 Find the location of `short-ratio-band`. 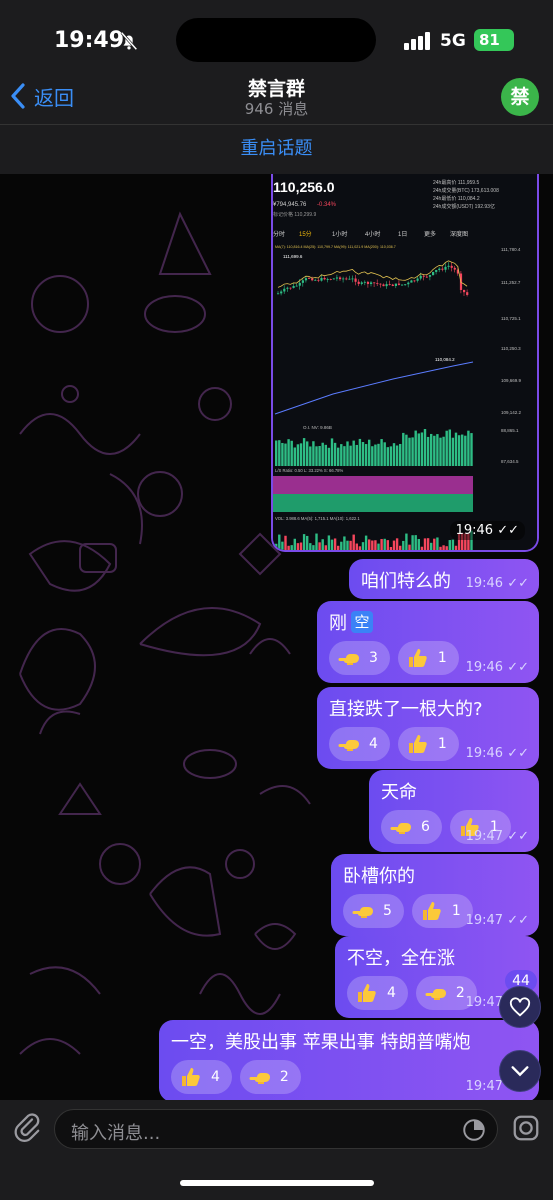

short-ratio-band is located at coordinates (373, 503).